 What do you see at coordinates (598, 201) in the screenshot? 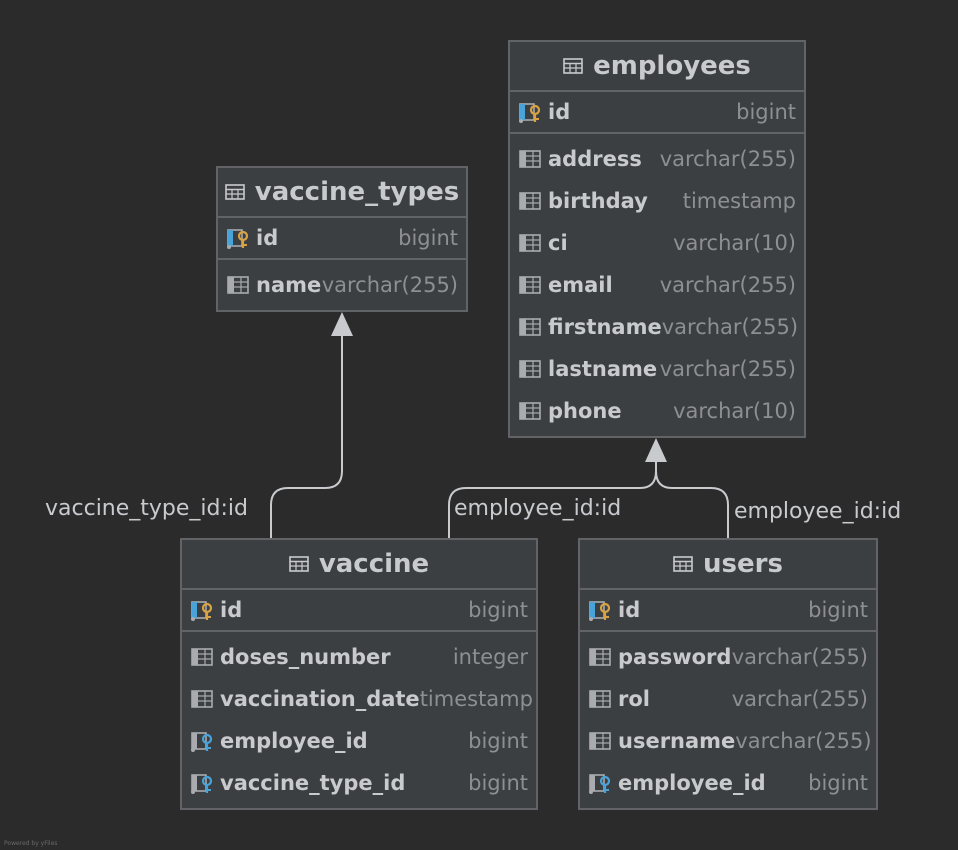
I see `column-name: birthday` at bounding box center [598, 201].